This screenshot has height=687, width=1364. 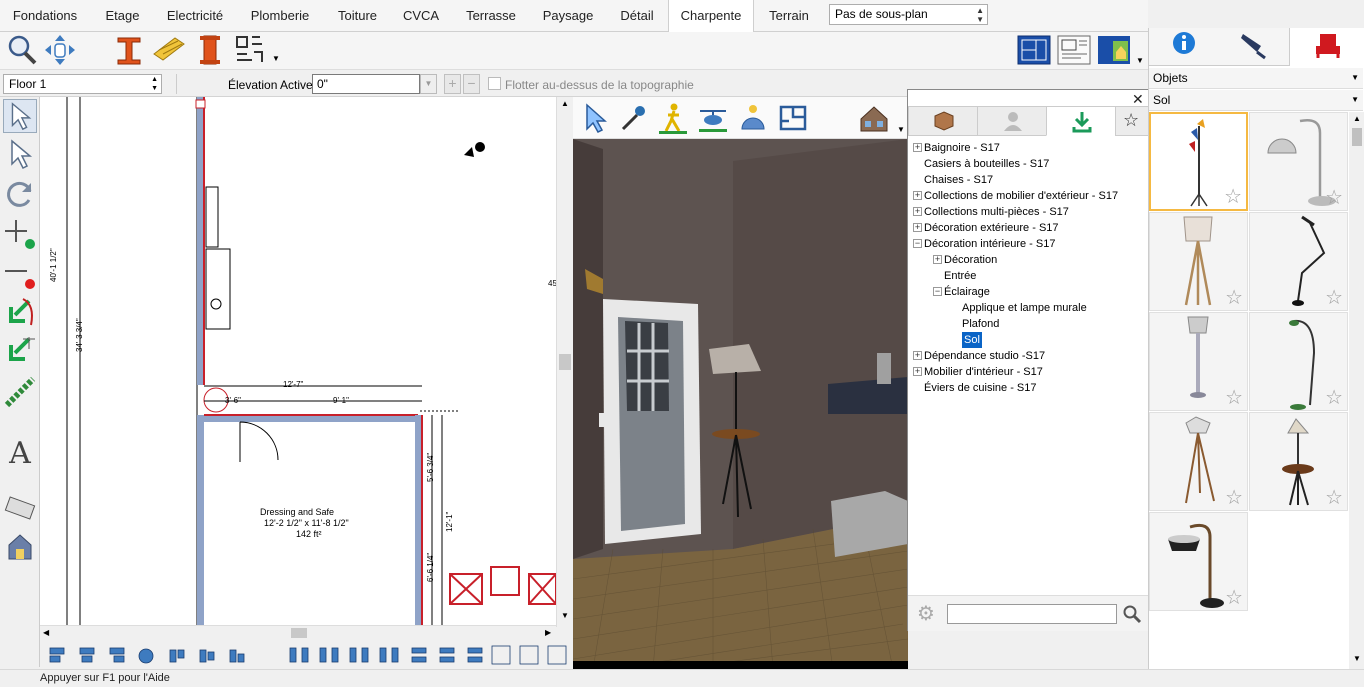 I want to click on tab-detail: Détail, so click(x=637, y=16).